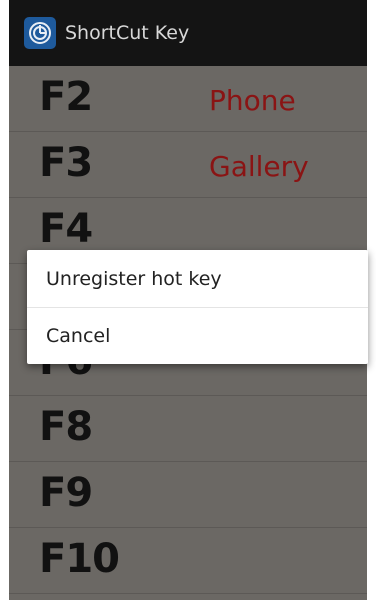 The image size is (376, 600). Describe the element at coordinates (66, 427) in the screenshot. I see `key-label: F8` at that location.